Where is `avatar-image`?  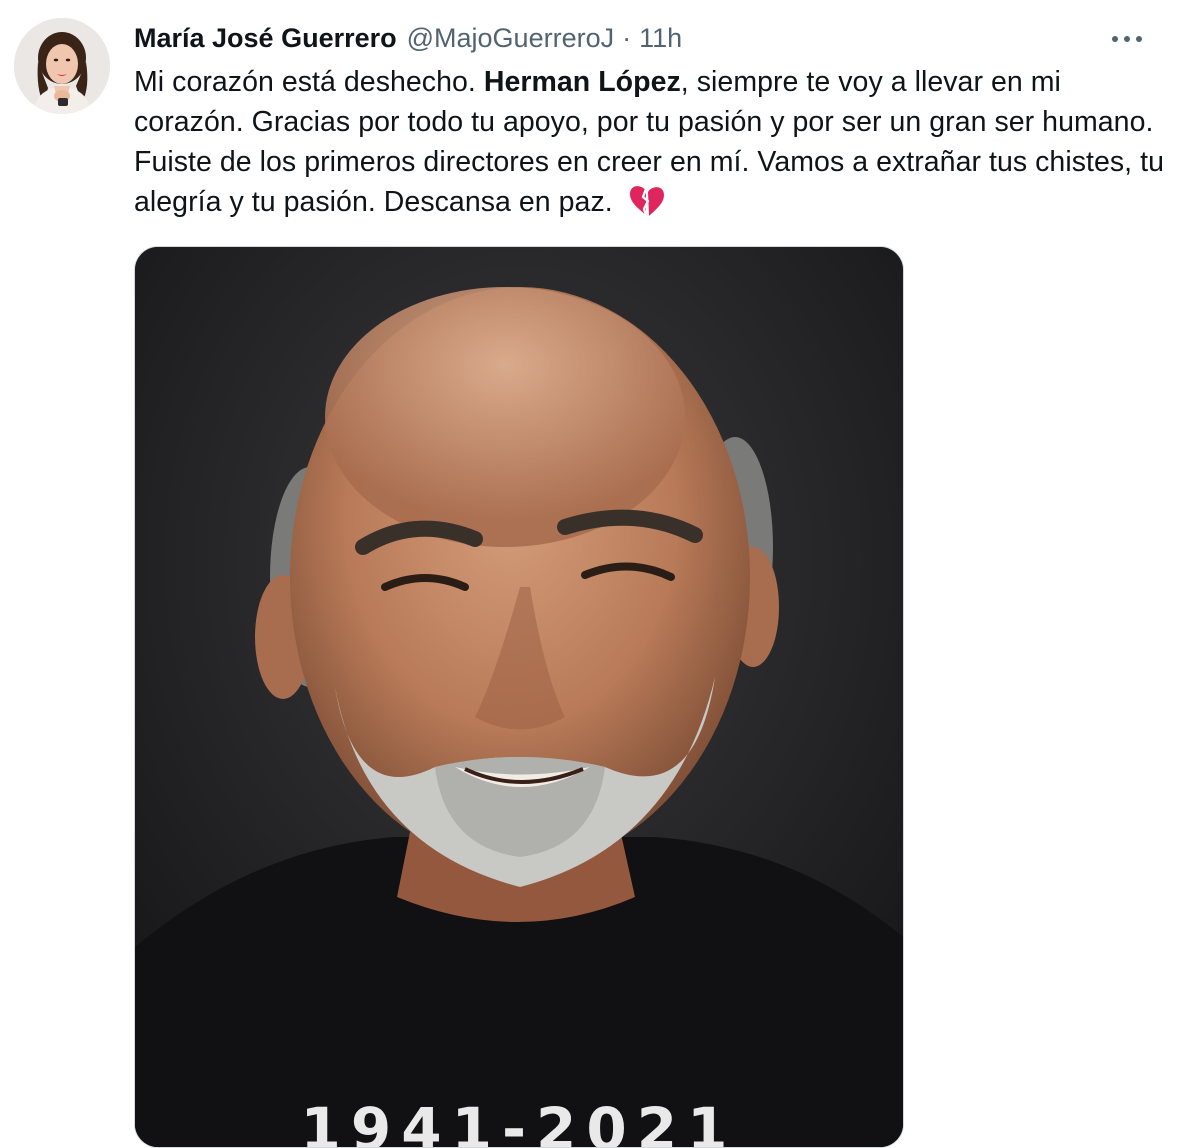
avatar-image is located at coordinates (62, 66).